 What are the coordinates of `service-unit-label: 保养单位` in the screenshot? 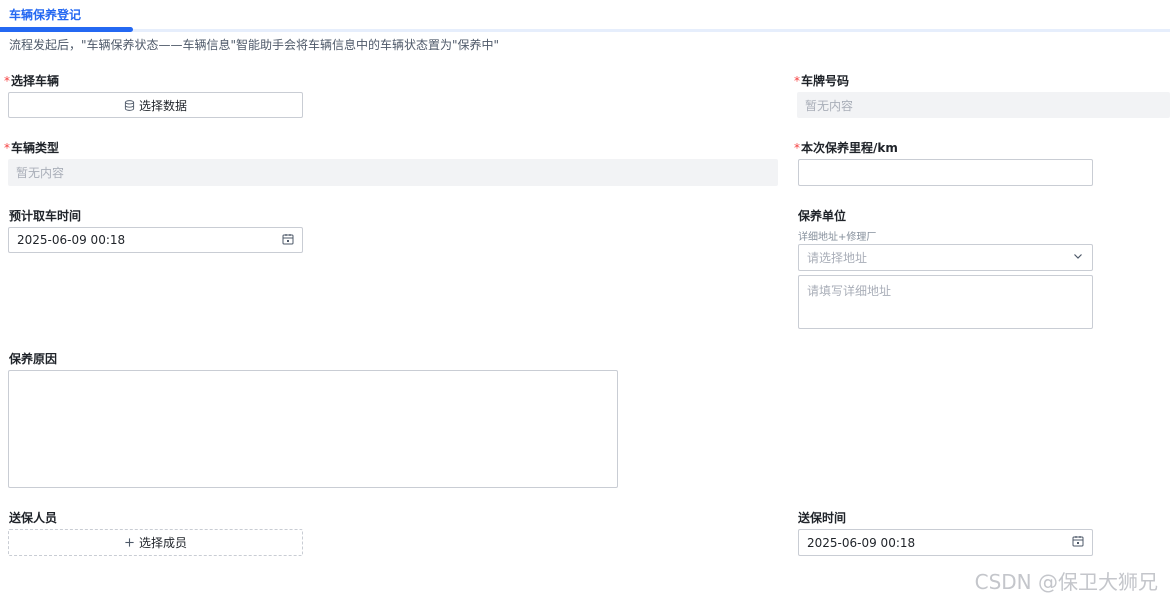 It's located at (822, 216).